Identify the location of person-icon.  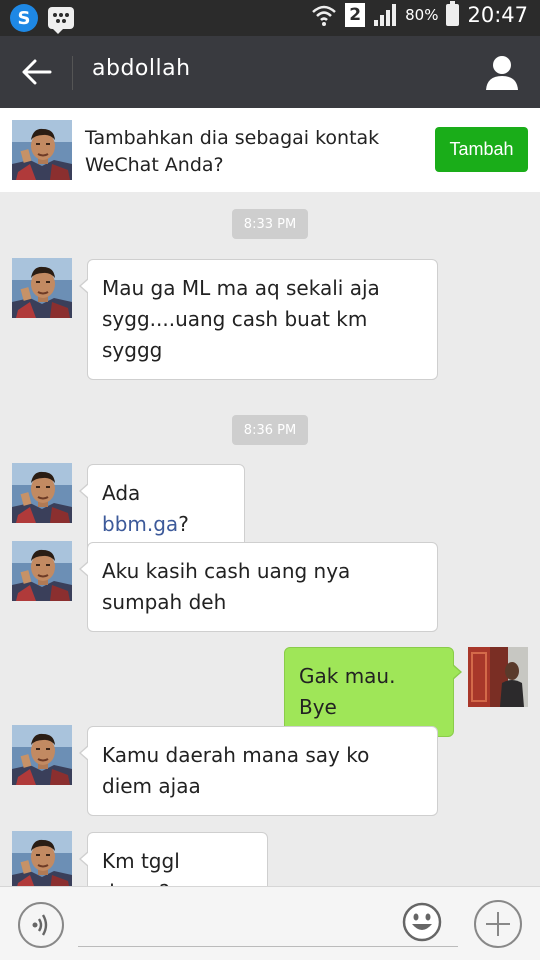
(502, 73).